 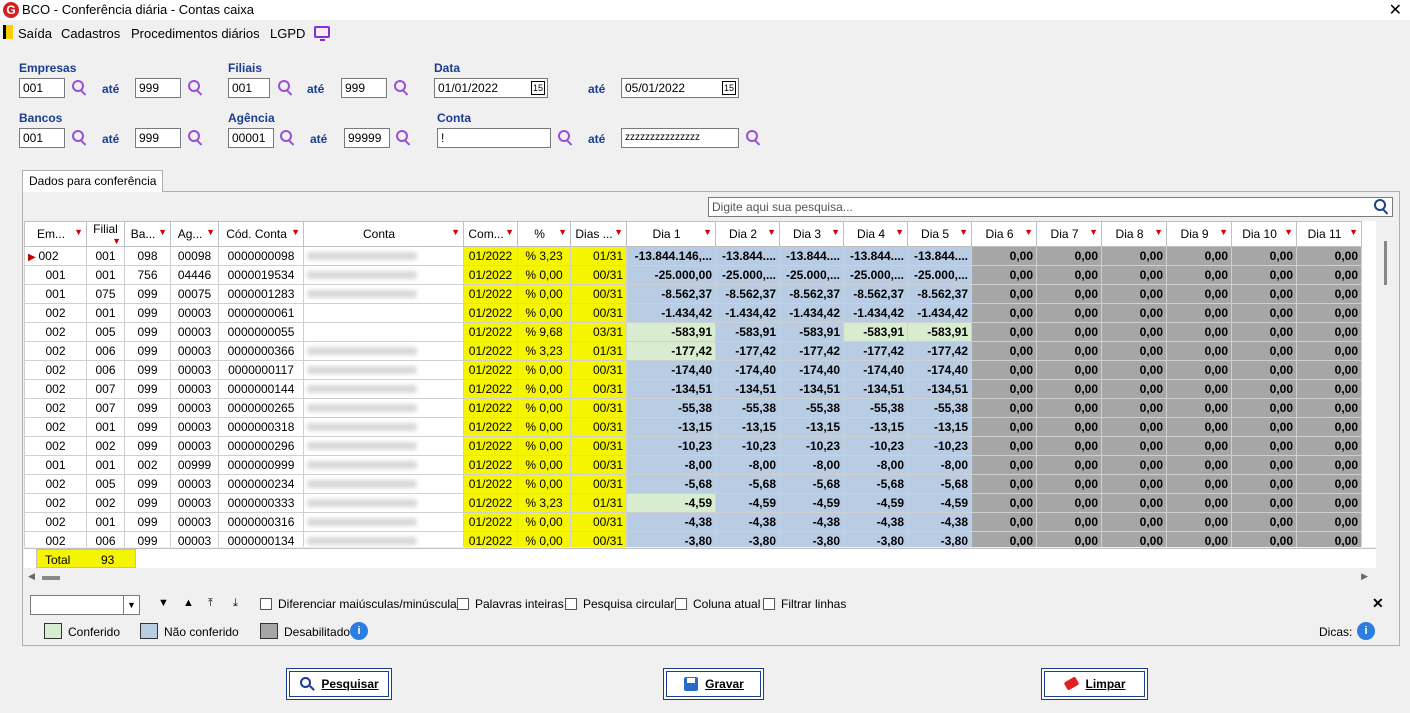 I want to click on vertical-scrollbar, so click(x=1386, y=384).